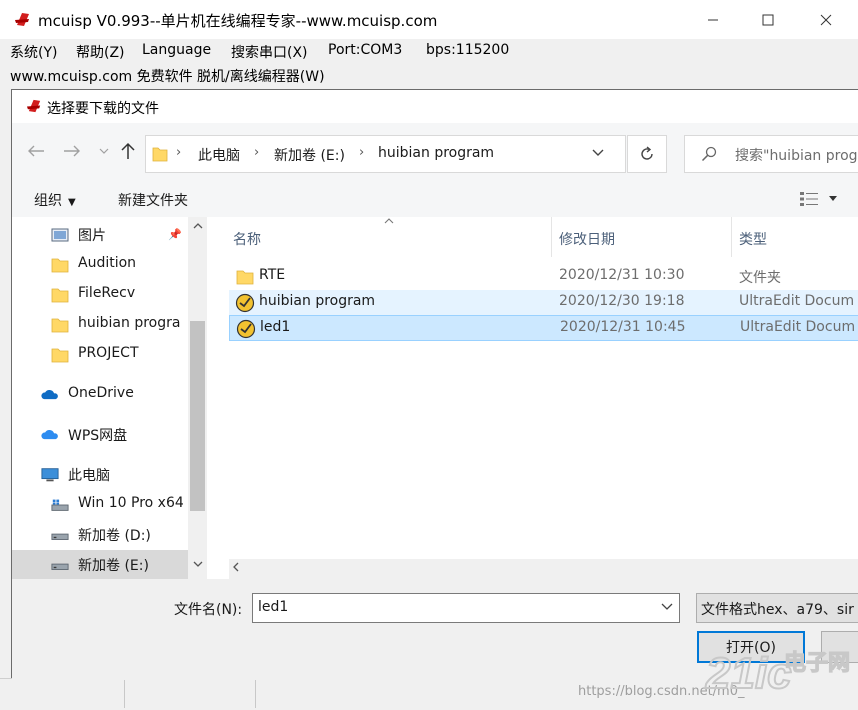 The height and width of the screenshot is (710, 858). What do you see at coordinates (100, 395) in the screenshot?
I see `nav-item-onedrive: OneDrive` at bounding box center [100, 395].